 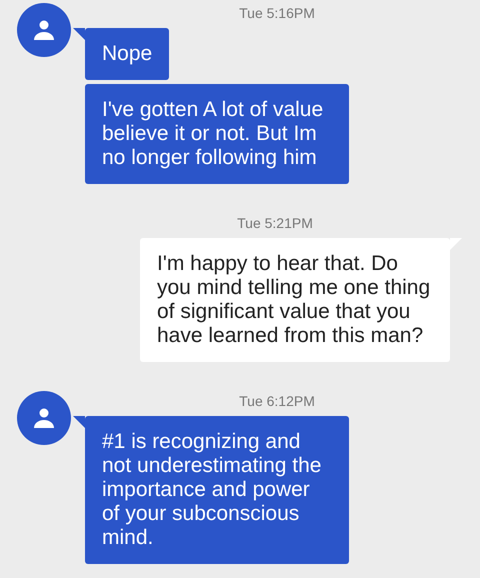 What do you see at coordinates (277, 401) in the screenshot?
I see `timestamp: Tue 6:12PM` at bounding box center [277, 401].